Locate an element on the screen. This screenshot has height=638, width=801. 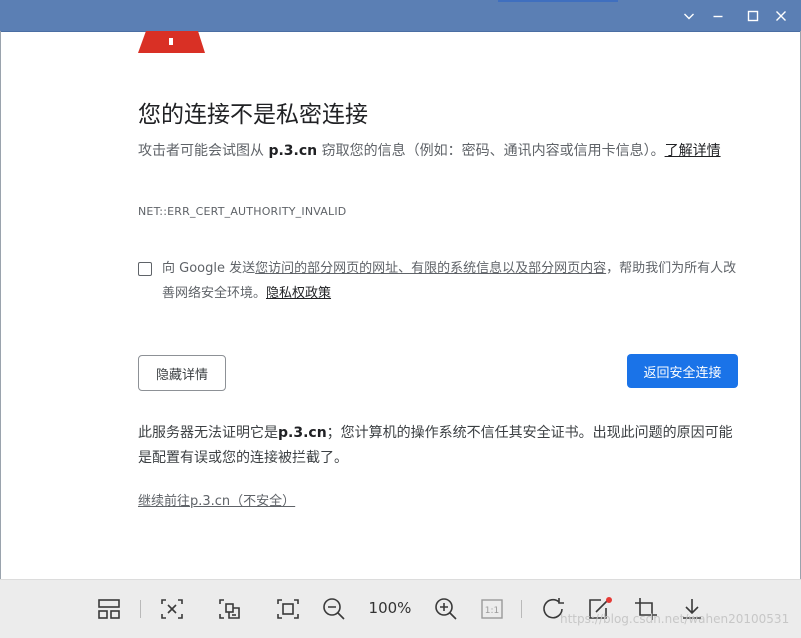
zoom-out-icon is located at coordinates (334, 609).